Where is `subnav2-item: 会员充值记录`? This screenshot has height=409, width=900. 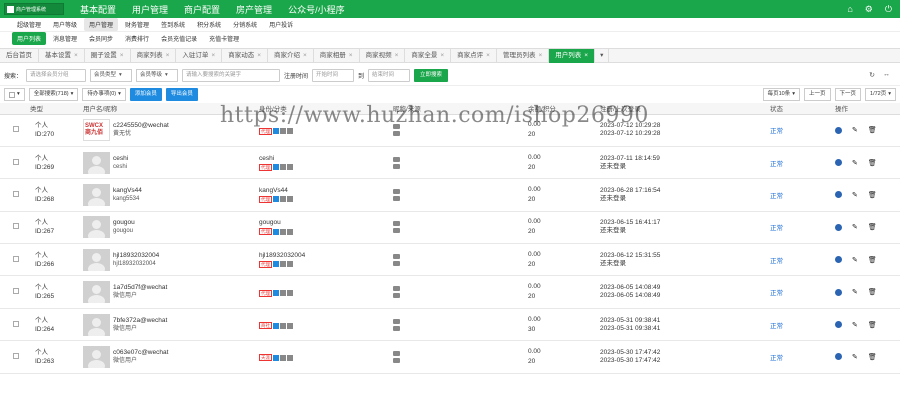
subnav2-item: 会员充值记录 is located at coordinates (179, 38).